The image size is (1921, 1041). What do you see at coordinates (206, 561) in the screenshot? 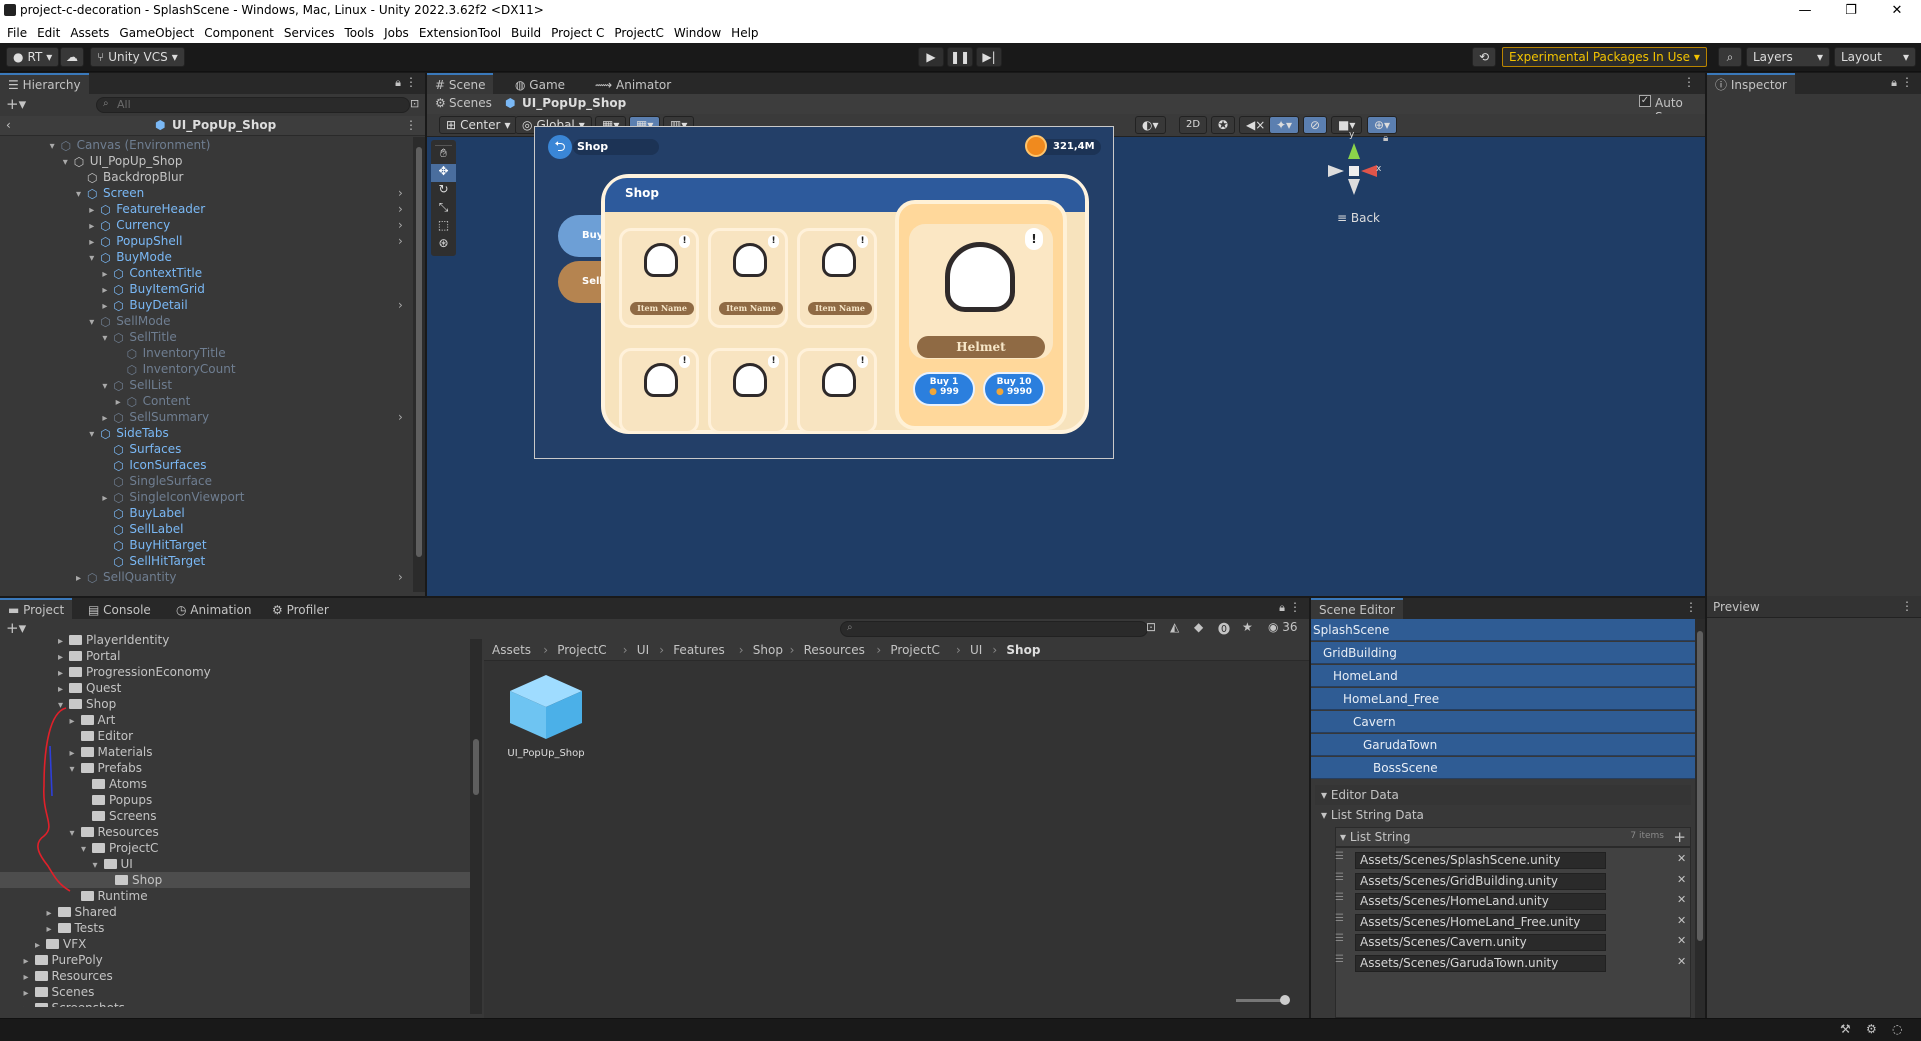
I see `hierarchy-row: ⬡ SellHitTarget` at bounding box center [206, 561].